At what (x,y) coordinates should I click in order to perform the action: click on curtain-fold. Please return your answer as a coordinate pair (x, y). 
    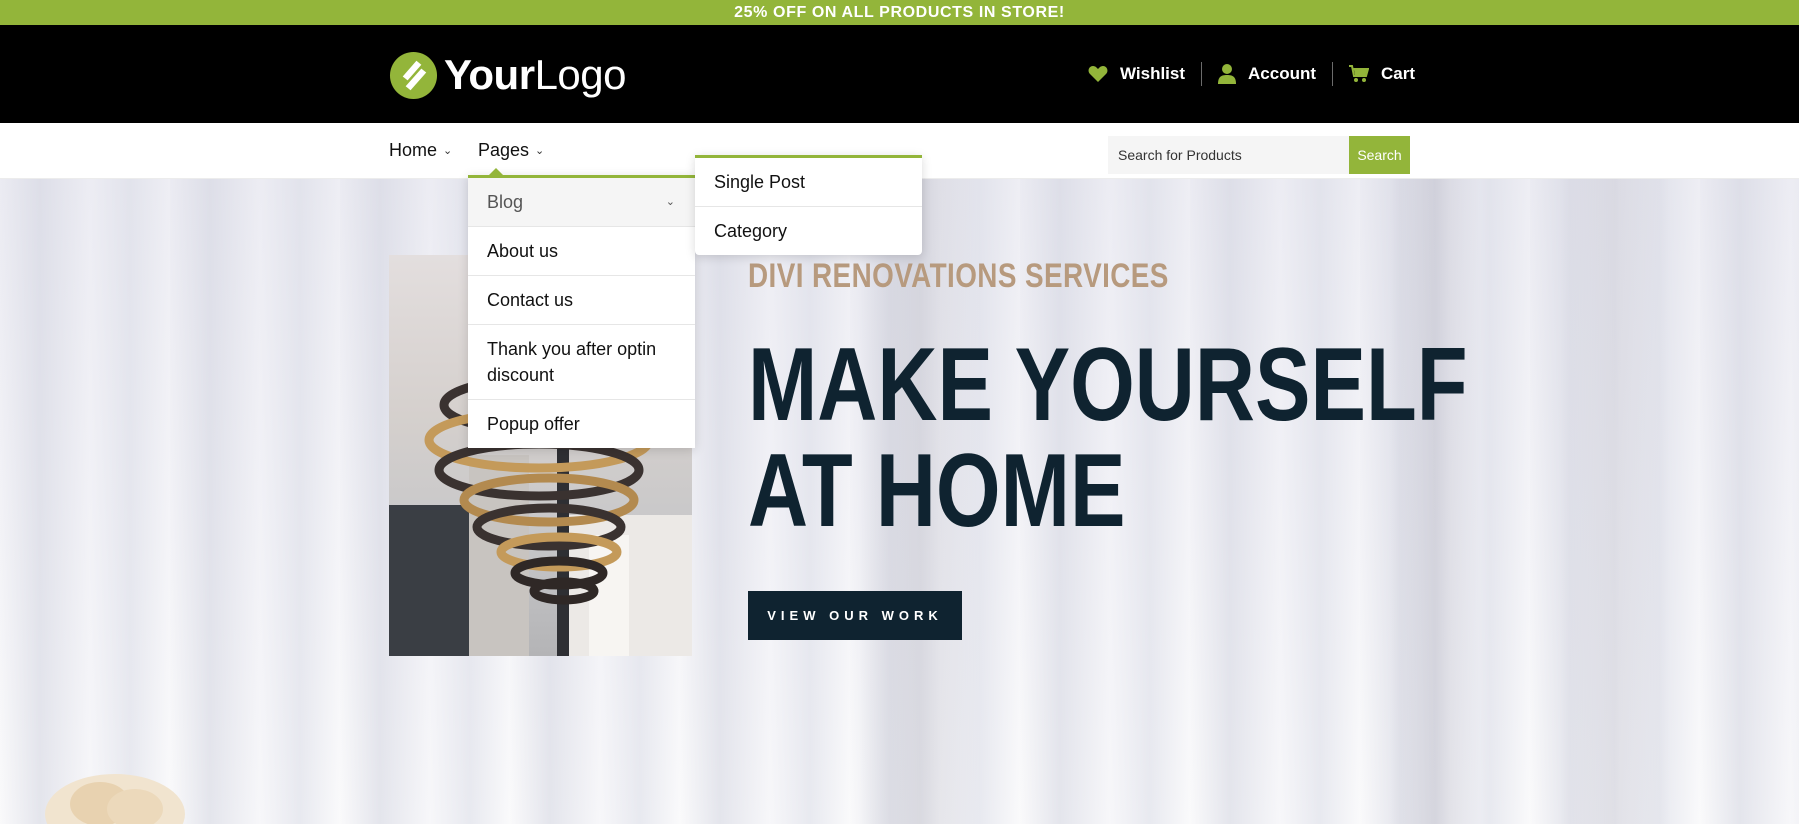
    Looking at the image, I should click on (1615, 501).